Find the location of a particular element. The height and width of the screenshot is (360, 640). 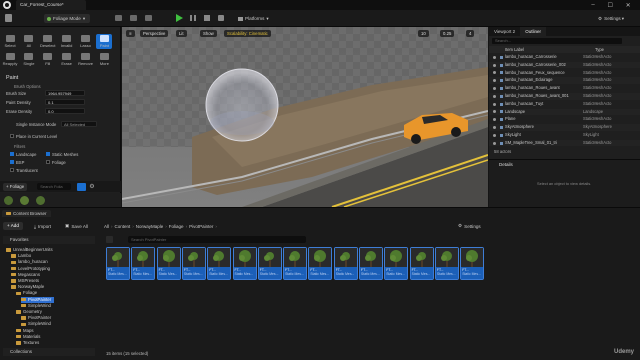

fov-value: 10 is located at coordinates (423, 33).